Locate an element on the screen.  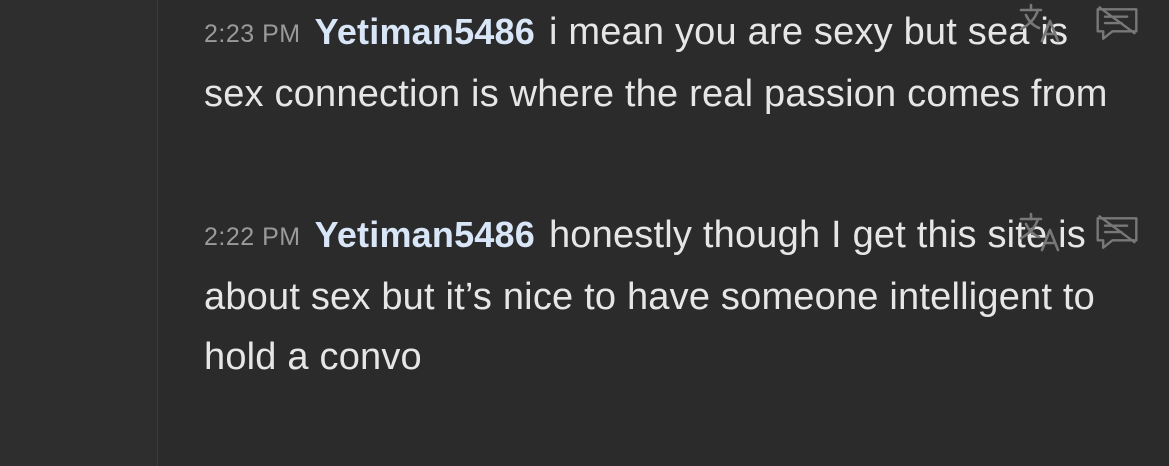
message-timestamp: 2:23 PM is located at coordinates (252, 34).